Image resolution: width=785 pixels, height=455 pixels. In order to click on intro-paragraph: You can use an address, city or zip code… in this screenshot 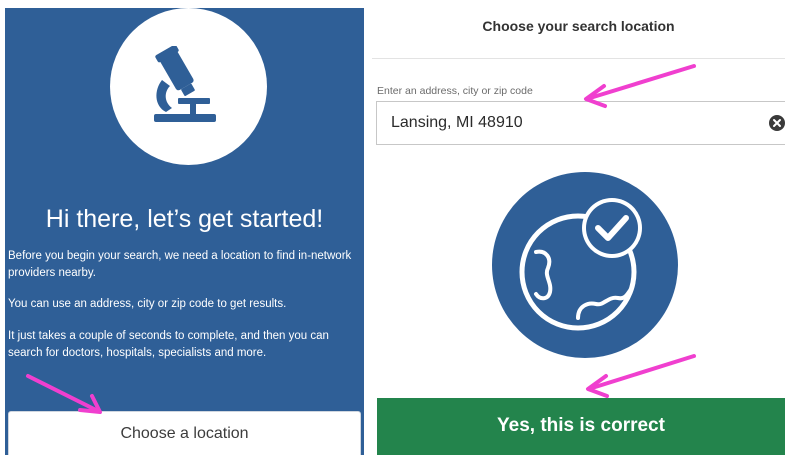, I will do `click(147, 304)`.